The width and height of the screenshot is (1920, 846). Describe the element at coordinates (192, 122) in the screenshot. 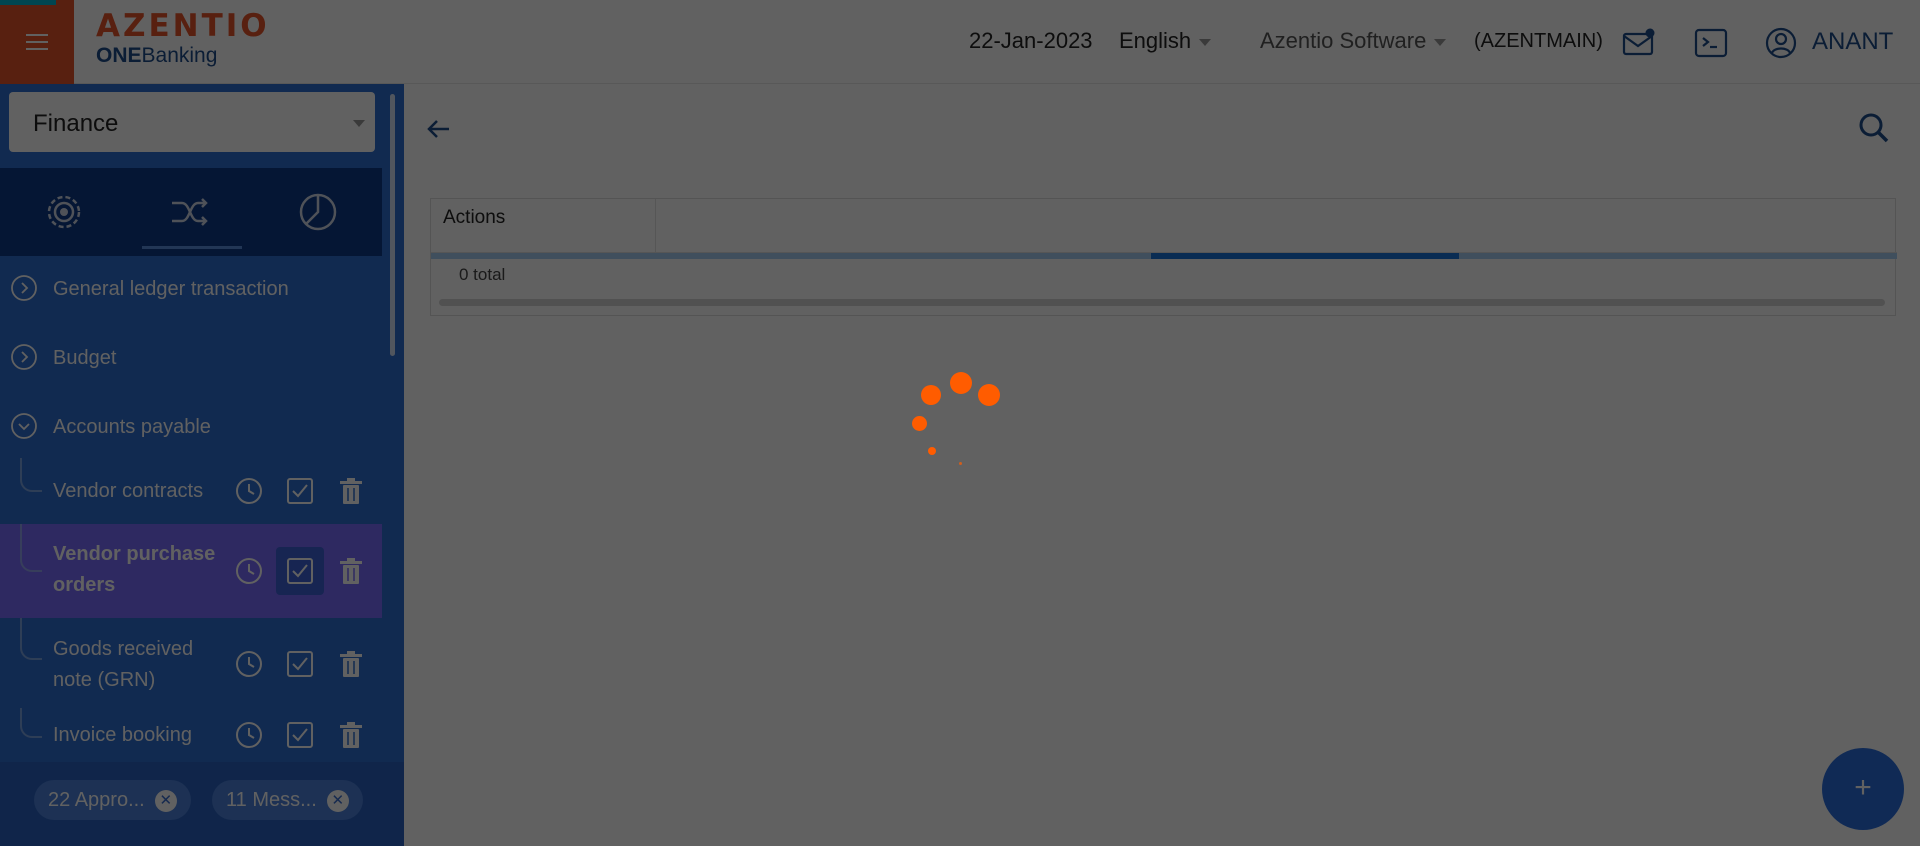

I see `module-select: Finance` at that location.